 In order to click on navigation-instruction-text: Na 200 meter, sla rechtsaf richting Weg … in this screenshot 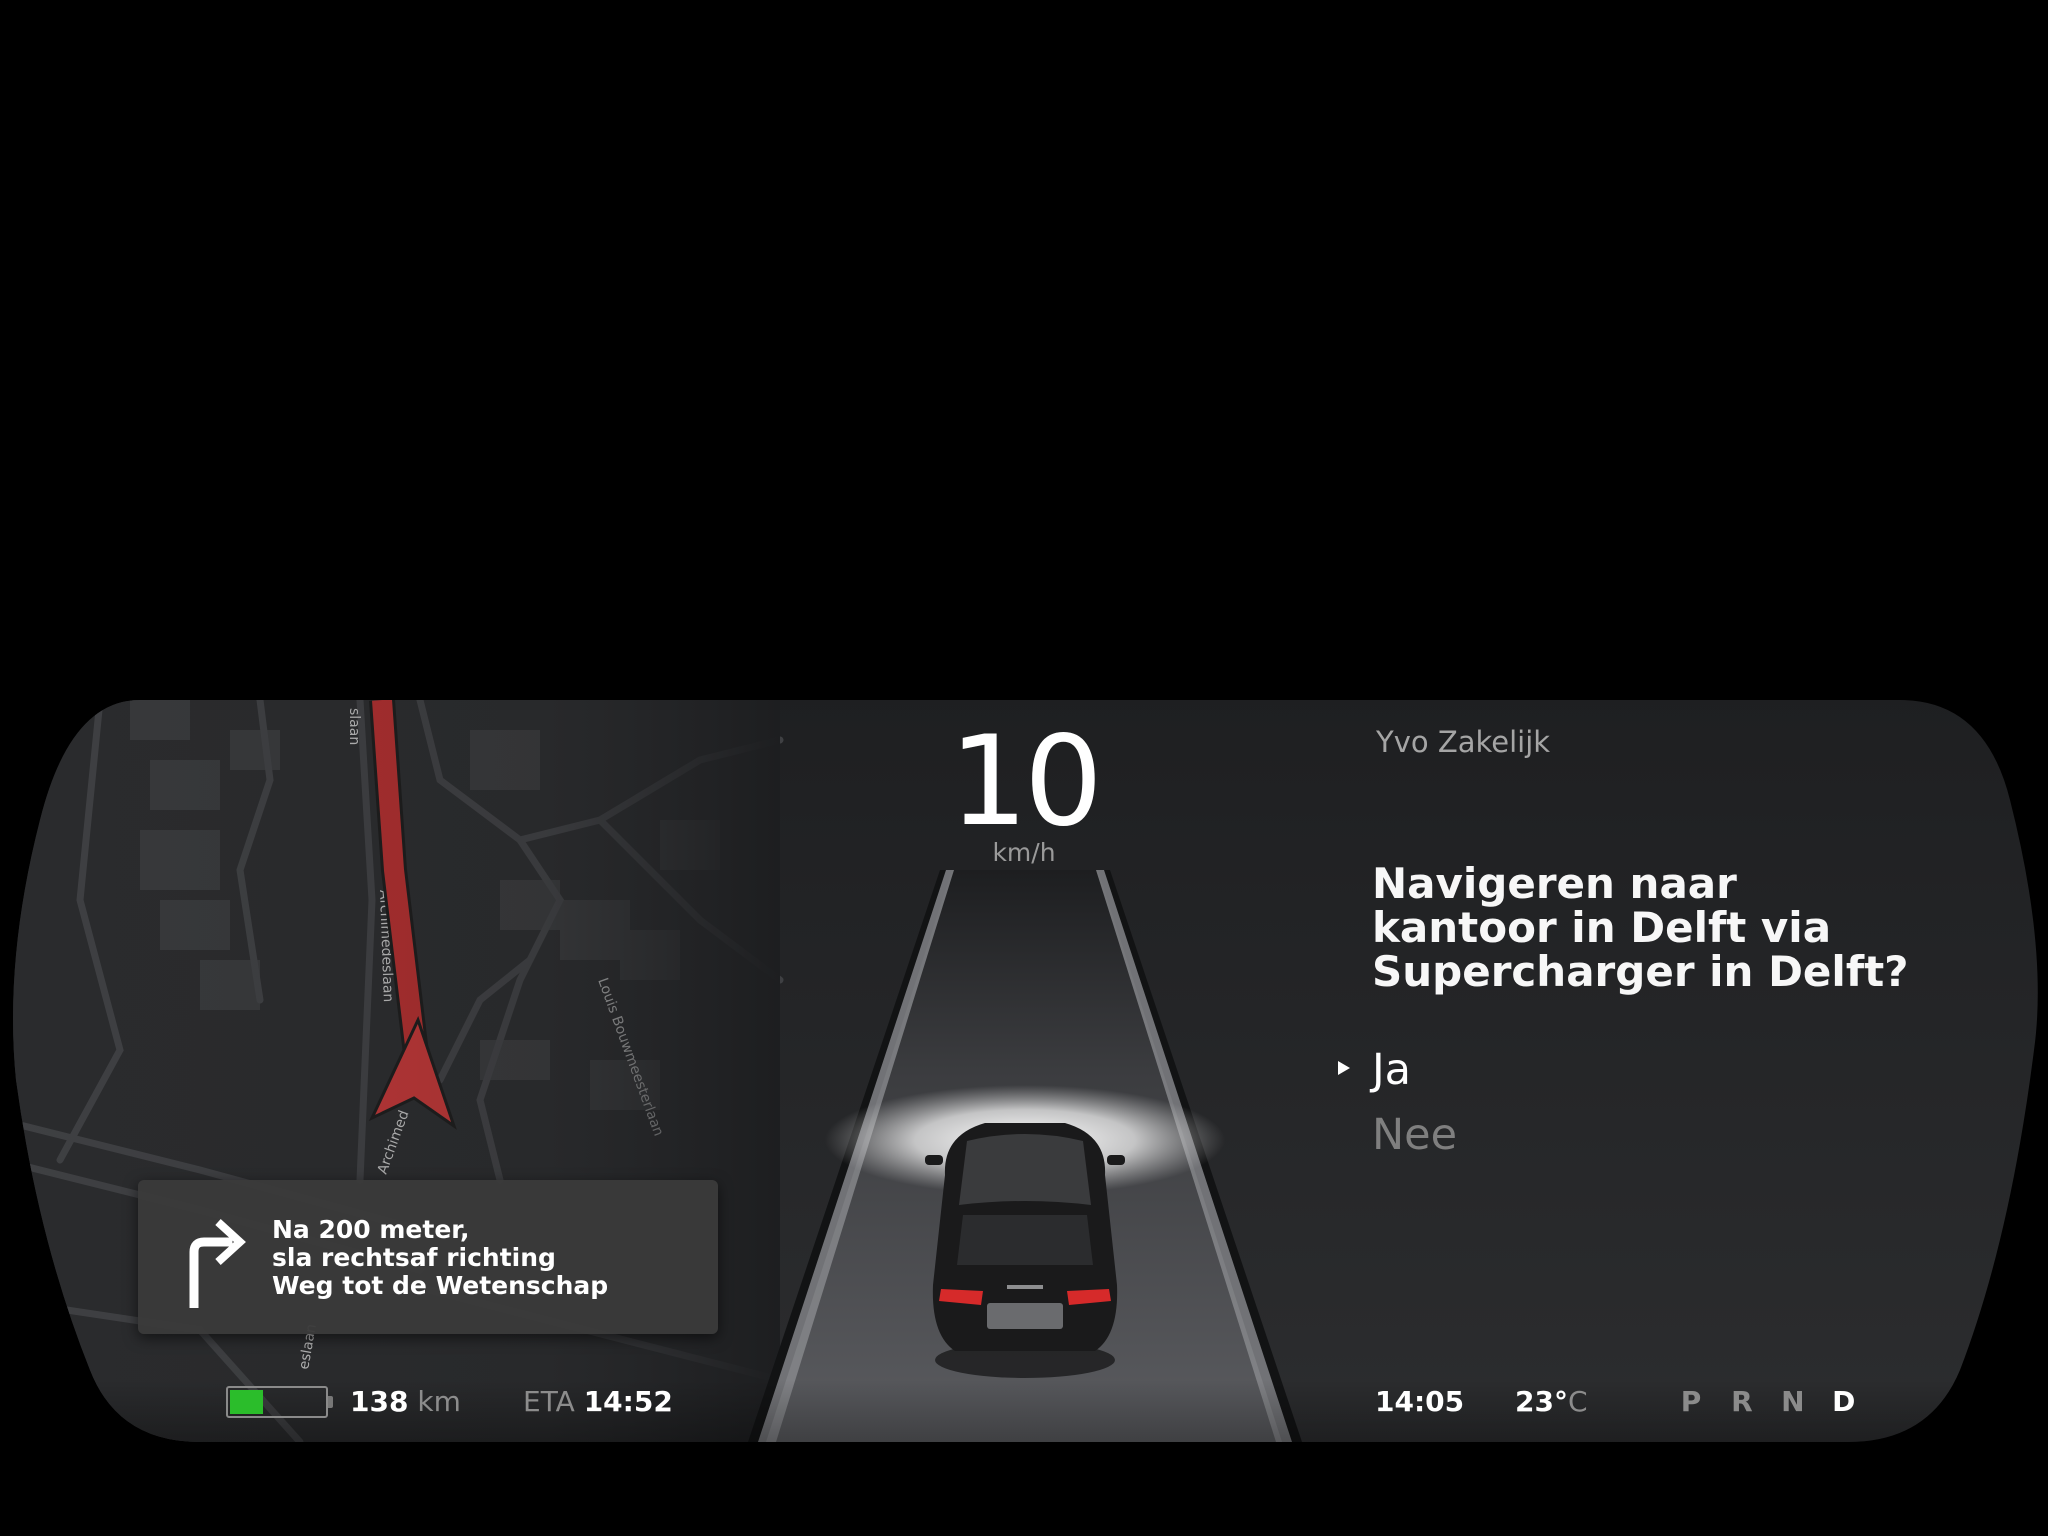, I will do `click(440, 1258)`.